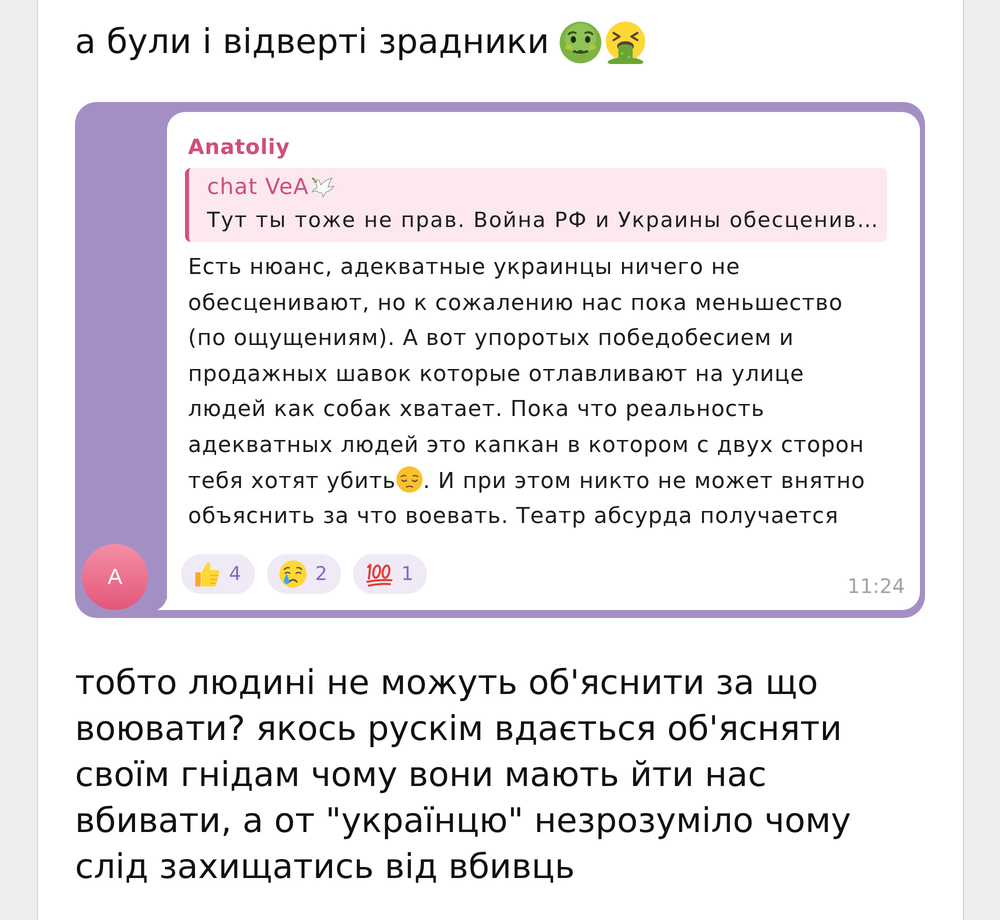 This screenshot has width=1000, height=920. What do you see at coordinates (322, 188) in the screenshot?
I see `dove-icon` at bounding box center [322, 188].